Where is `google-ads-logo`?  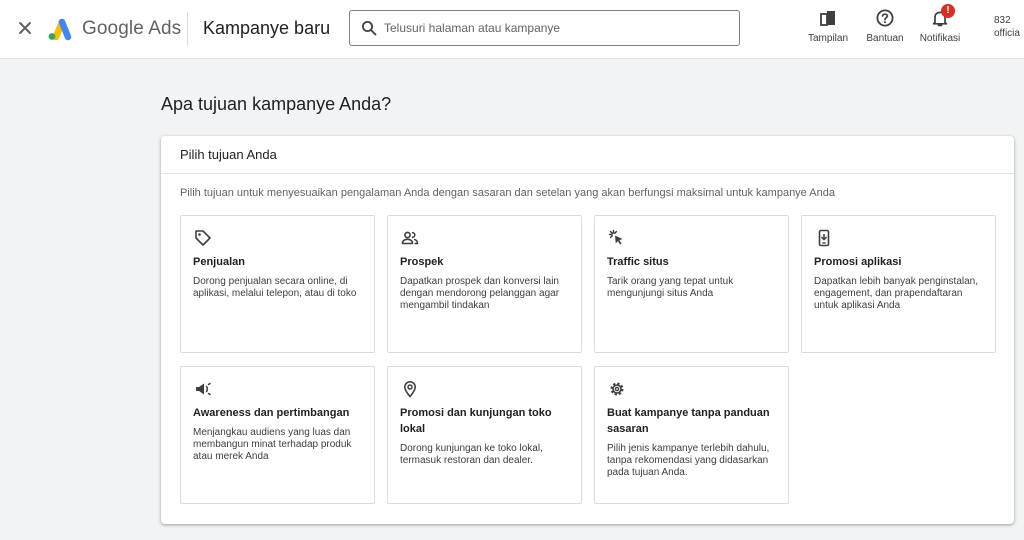
google-ads-logo is located at coordinates (60, 29).